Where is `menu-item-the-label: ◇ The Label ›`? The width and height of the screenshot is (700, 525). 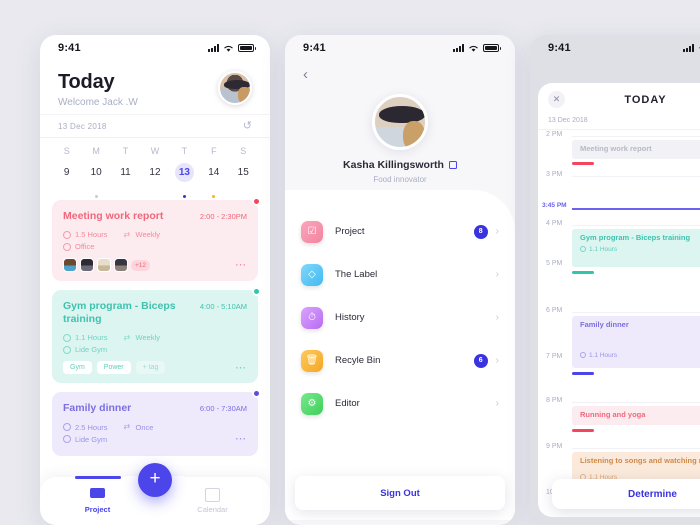
menu-item-the-label: ◇ The Label › is located at coordinates (400, 274).